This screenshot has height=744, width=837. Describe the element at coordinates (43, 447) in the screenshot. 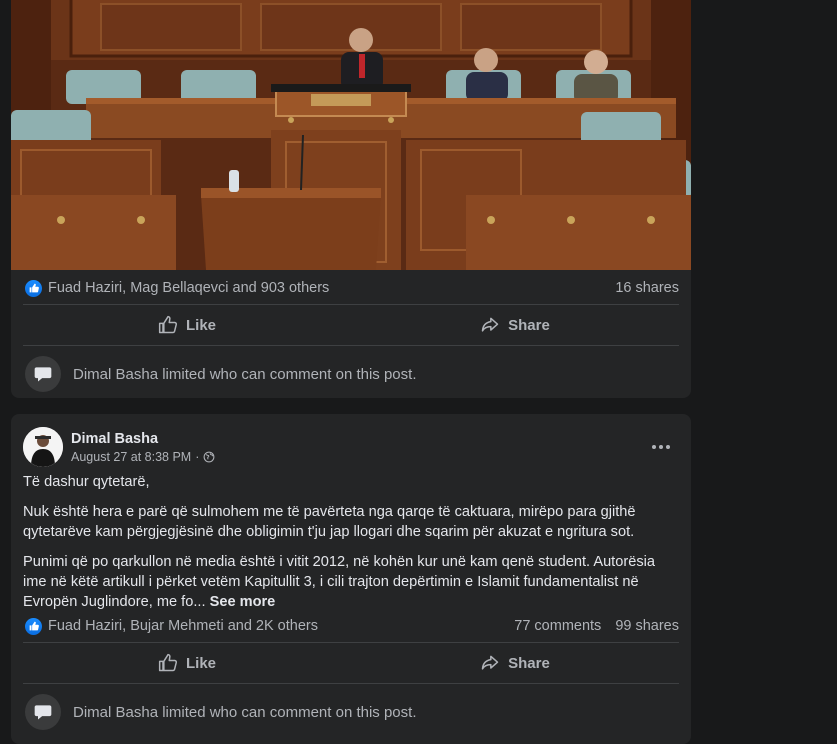

I see `avatar` at that location.